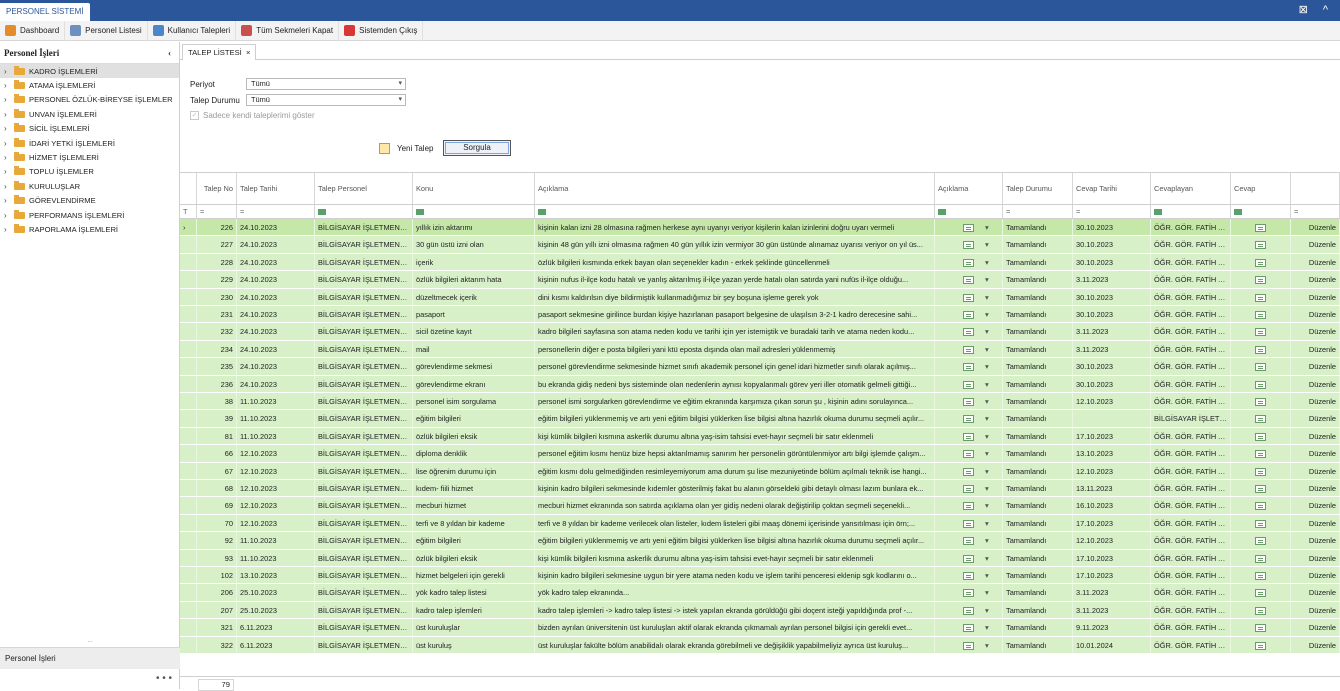 Image resolution: width=1340 pixels, height=691 pixels. Describe the element at coordinates (474, 296) in the screenshot. I see `grid-cell: düzeltmecek içerik` at that location.